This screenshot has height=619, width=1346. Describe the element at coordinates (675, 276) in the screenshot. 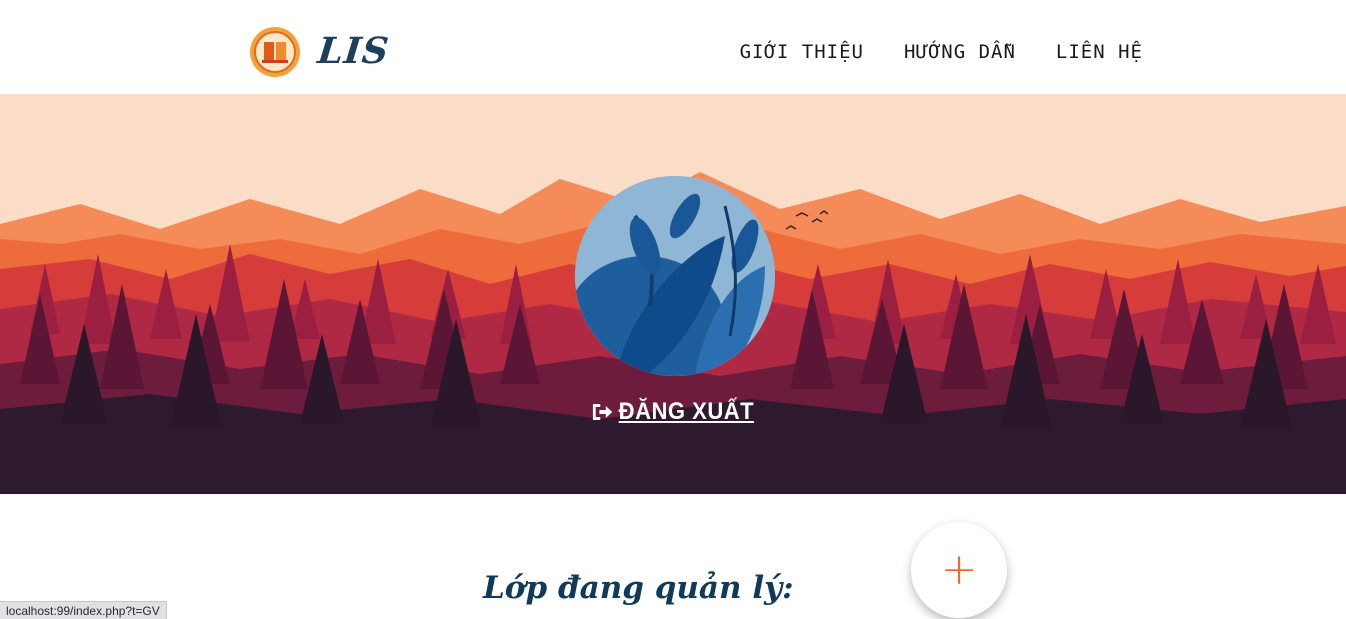

I see `avatar` at that location.